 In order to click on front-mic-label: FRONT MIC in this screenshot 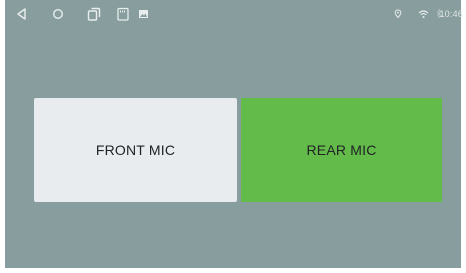, I will do `click(135, 150)`.